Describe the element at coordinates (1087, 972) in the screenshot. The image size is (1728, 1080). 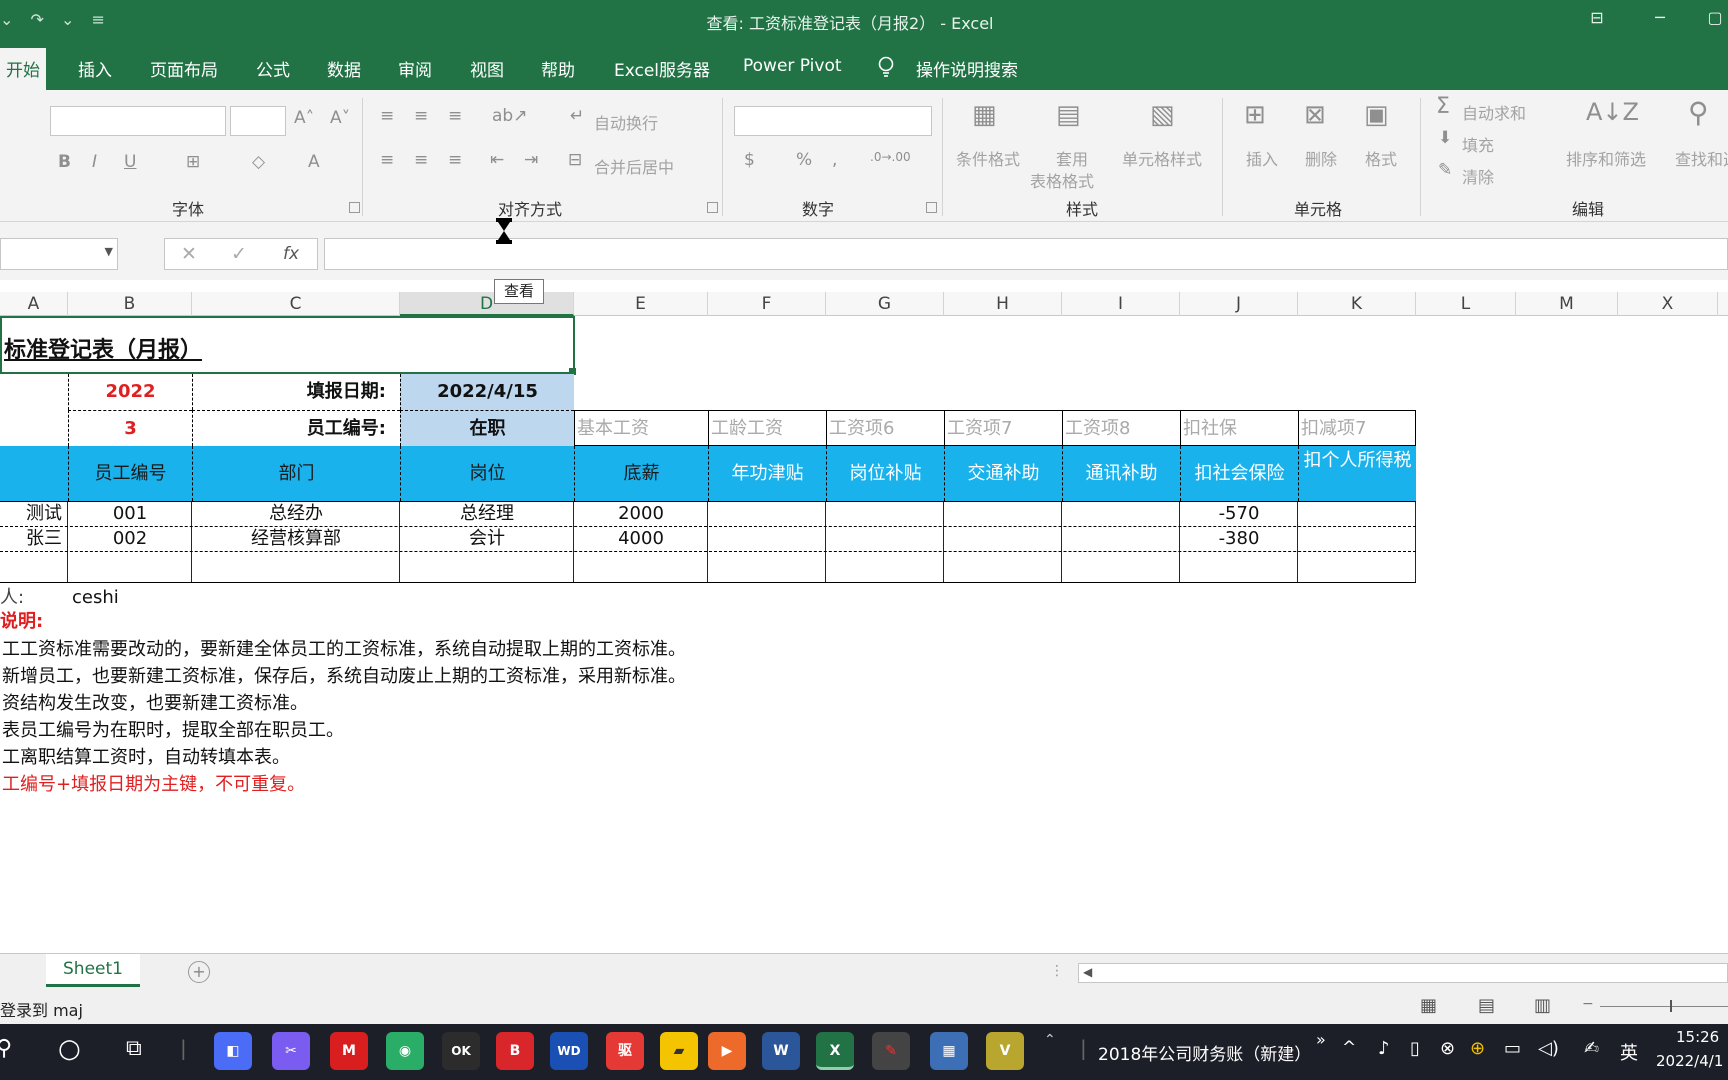
I see `scroll-left-icon: ◀` at that location.